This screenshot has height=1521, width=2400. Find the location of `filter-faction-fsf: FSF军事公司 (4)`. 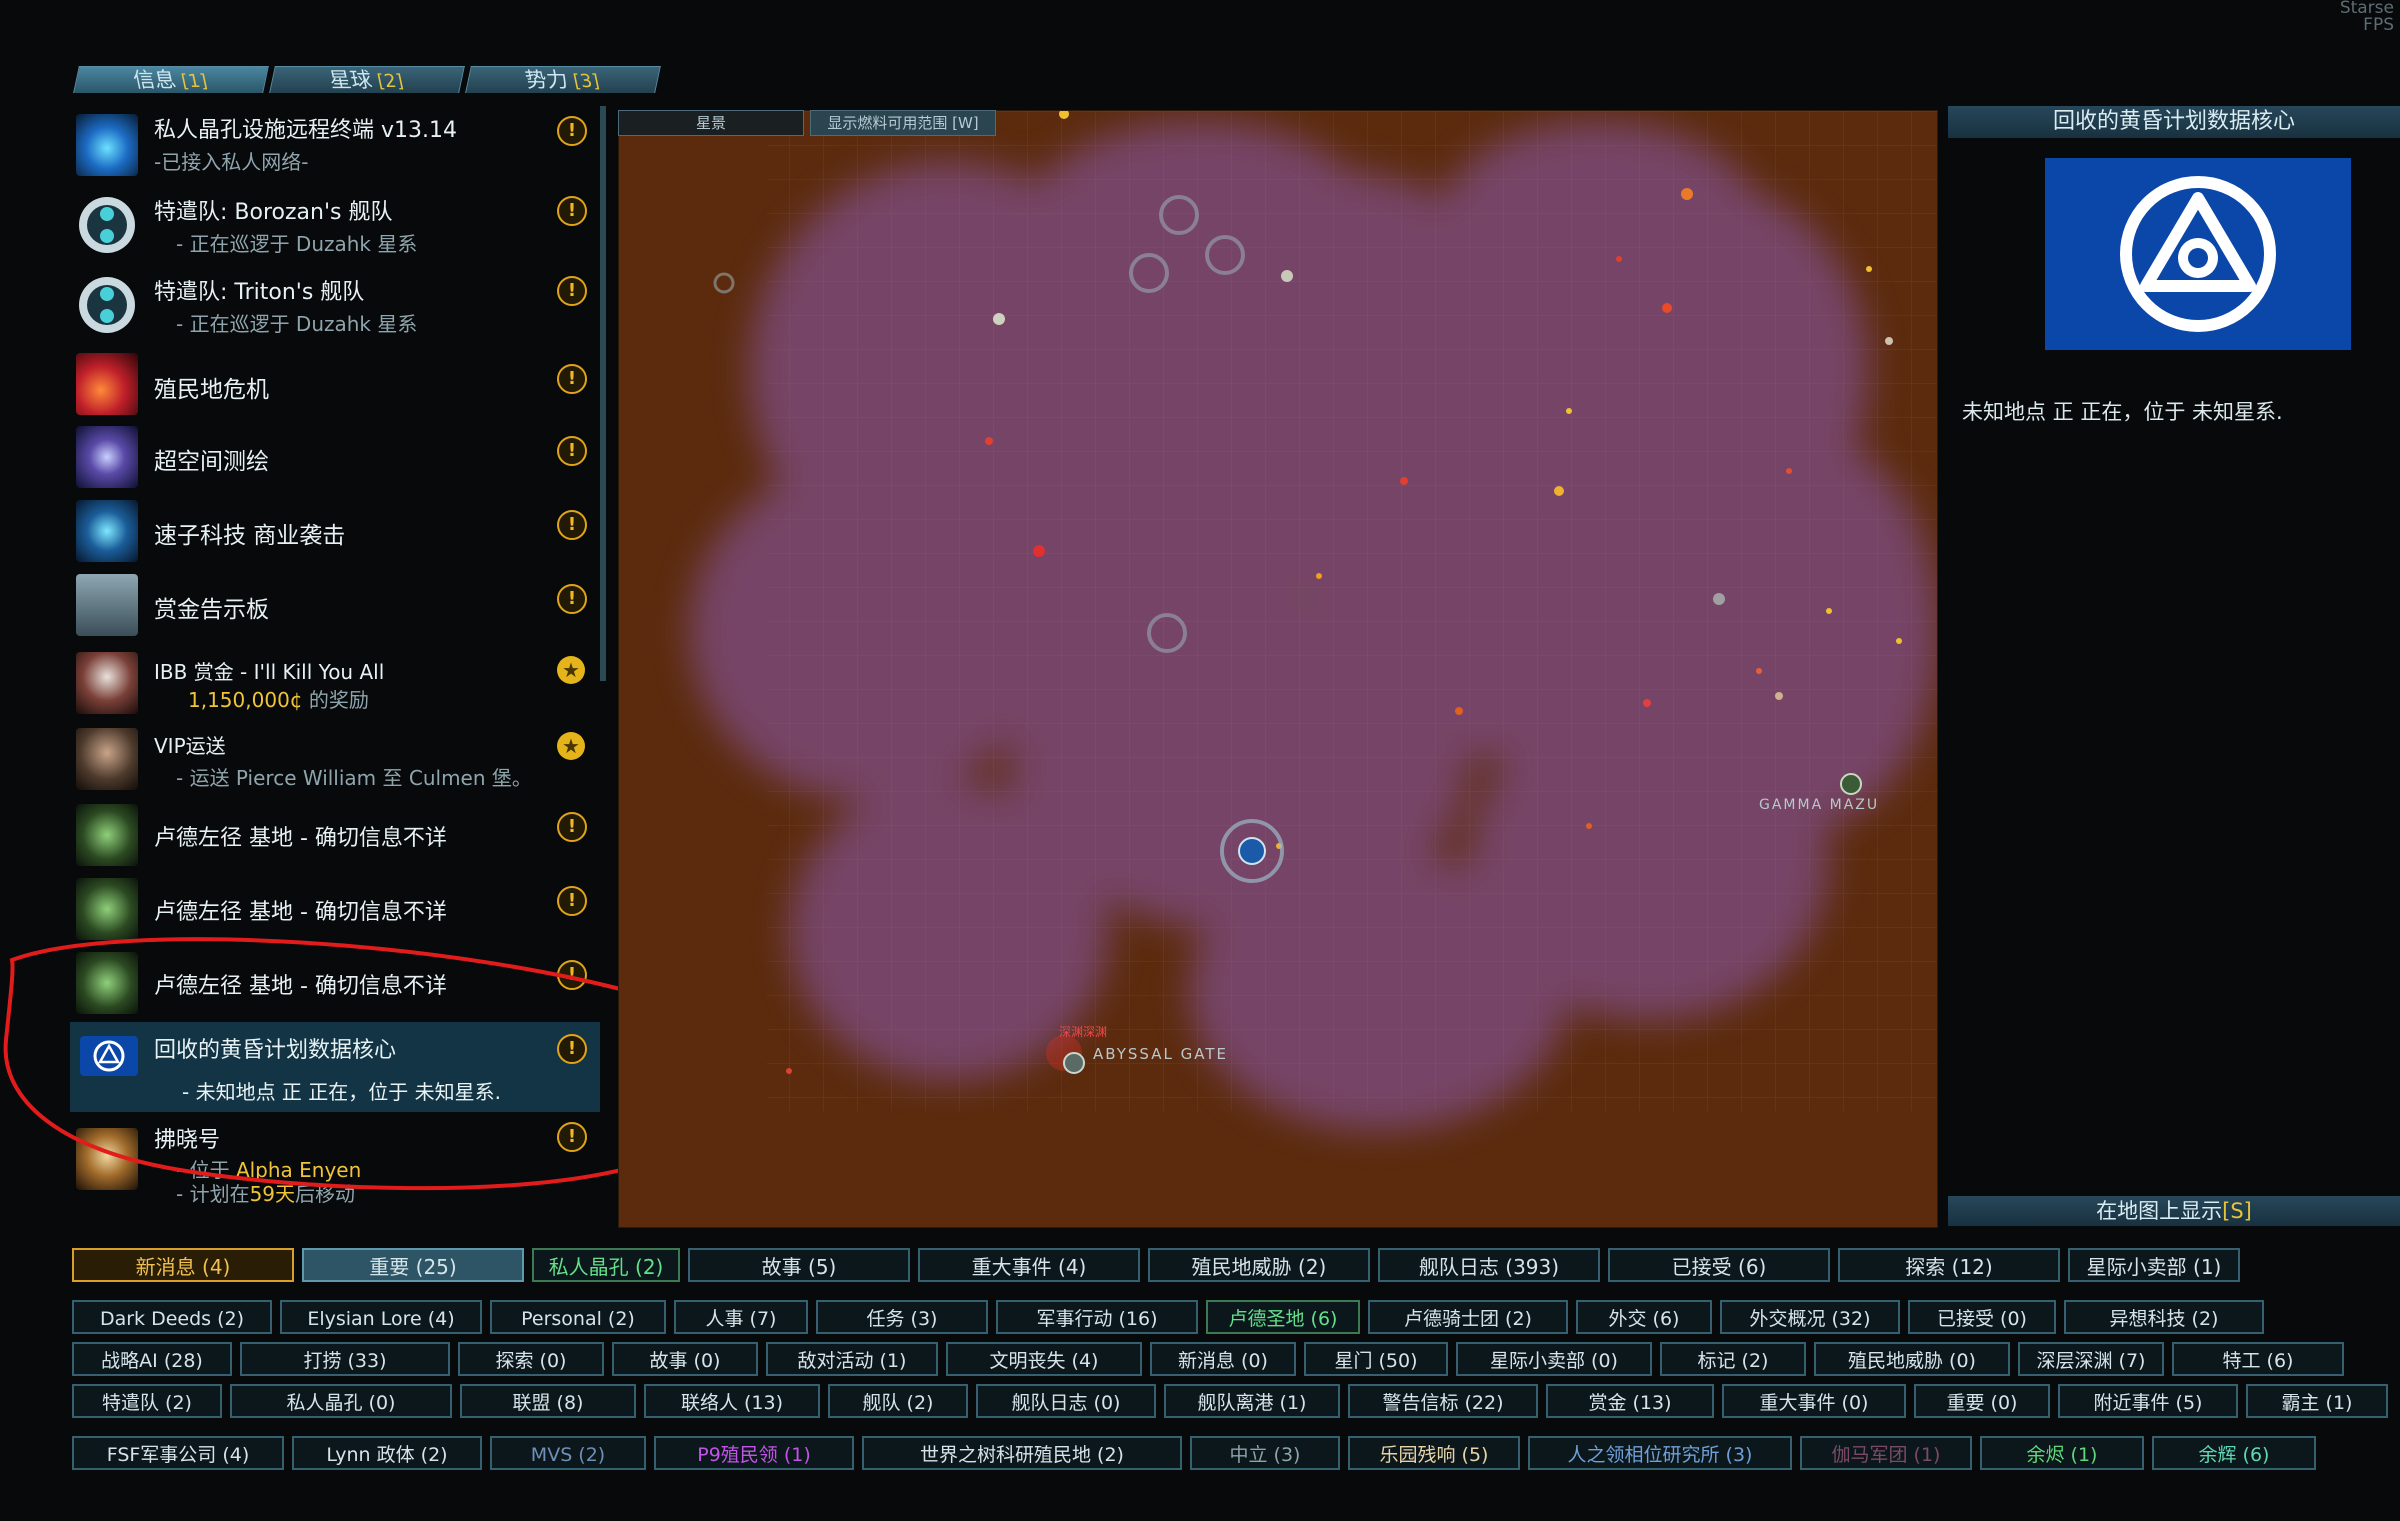

filter-faction-fsf: FSF军事公司 (4) is located at coordinates (178, 1453).